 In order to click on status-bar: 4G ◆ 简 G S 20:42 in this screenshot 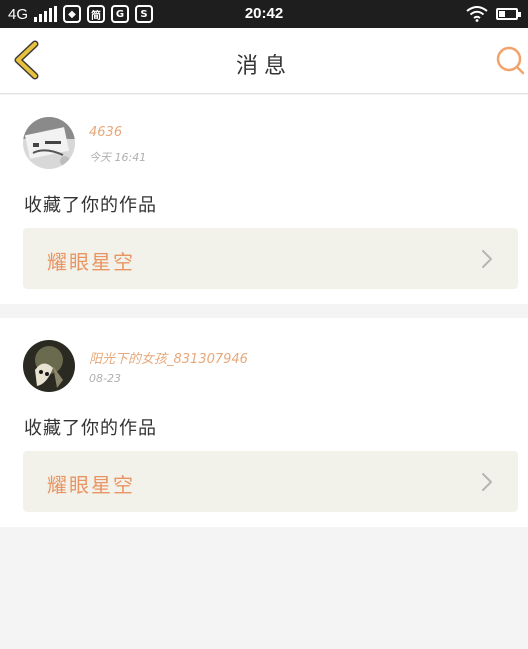, I will do `click(264, 14)`.